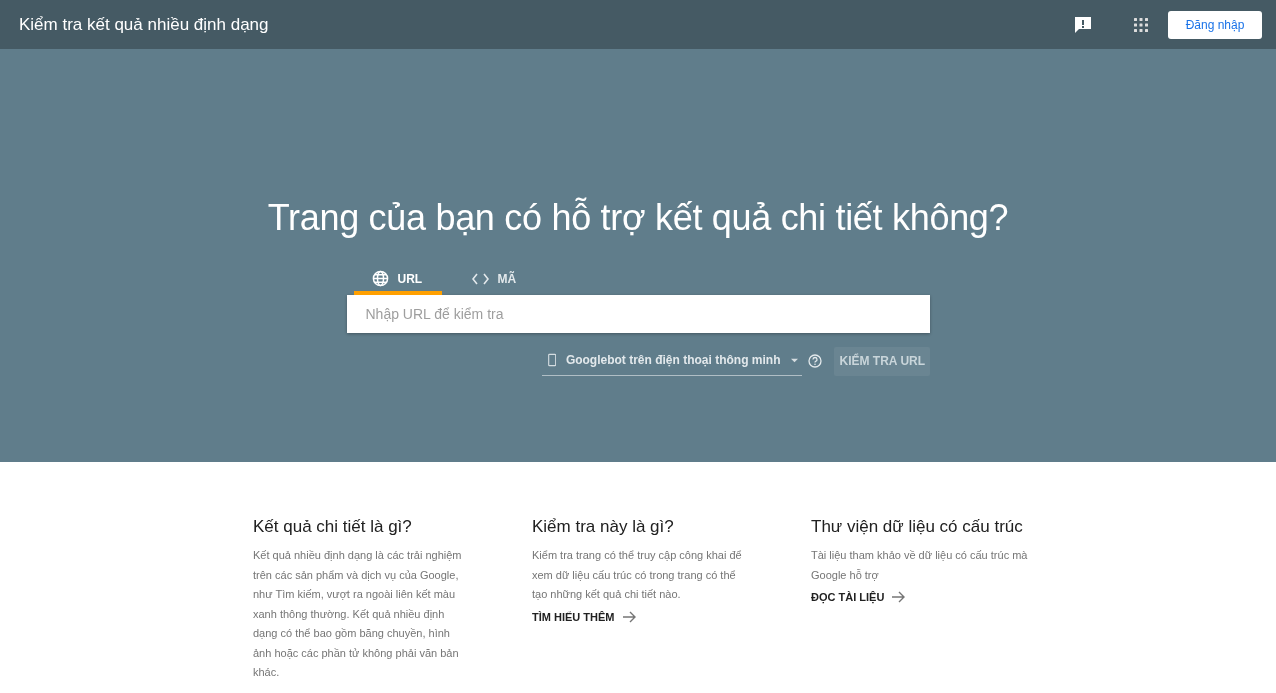  I want to click on tab: MÃ, so click(497, 280).